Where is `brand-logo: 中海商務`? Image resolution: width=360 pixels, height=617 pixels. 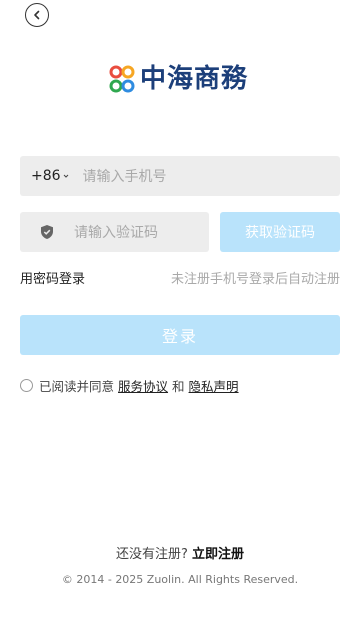
brand-logo: 中海商務 is located at coordinates (178, 79).